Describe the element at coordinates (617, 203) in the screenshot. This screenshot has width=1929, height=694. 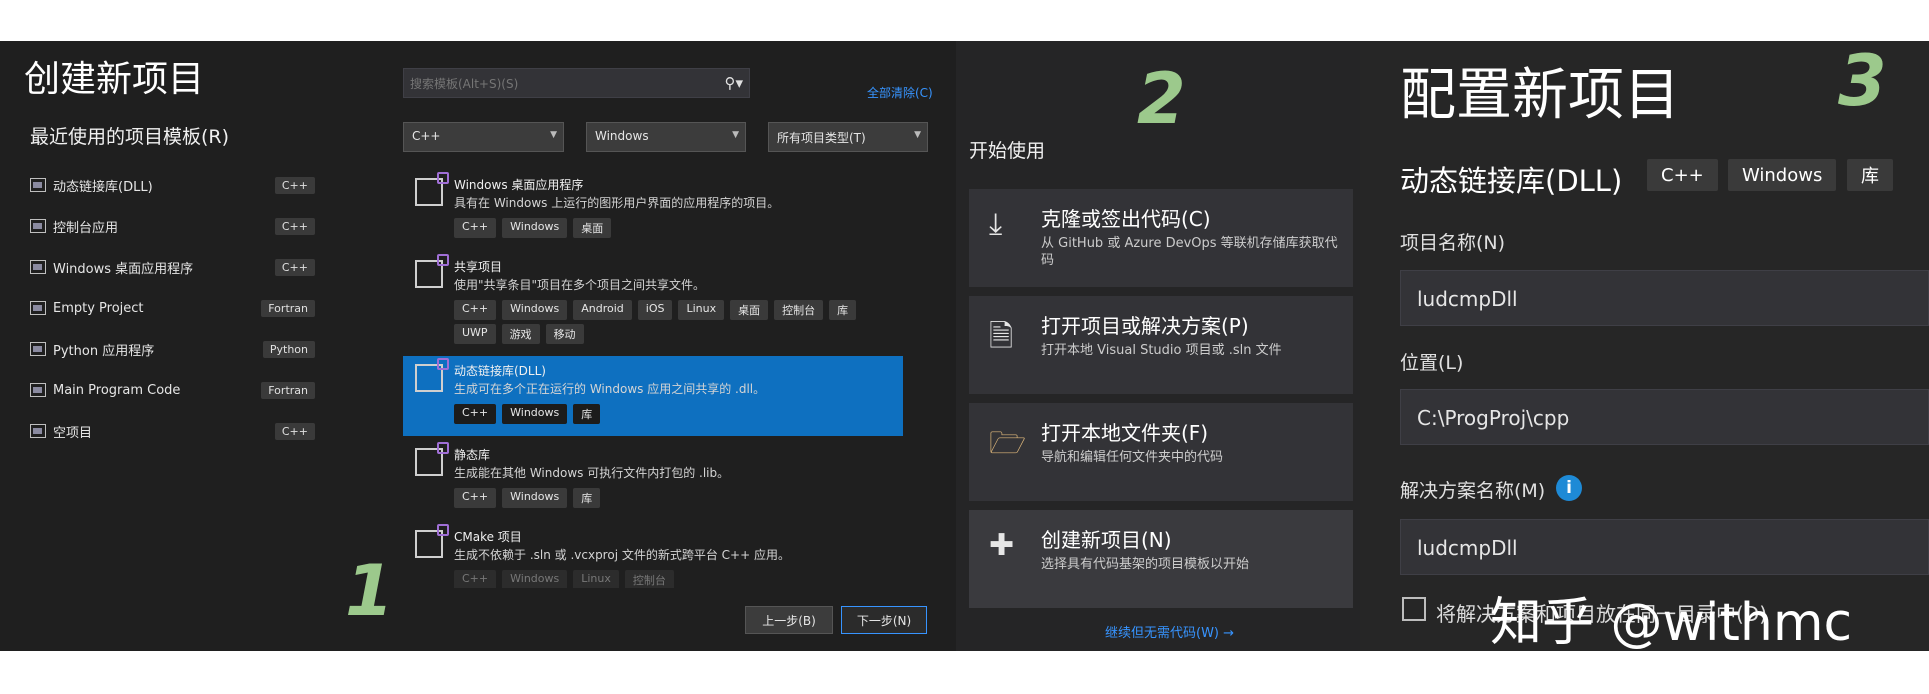
I see `template-description: 具有在 Windows 上运行的图形用户界面的应用程序的项目。` at that location.